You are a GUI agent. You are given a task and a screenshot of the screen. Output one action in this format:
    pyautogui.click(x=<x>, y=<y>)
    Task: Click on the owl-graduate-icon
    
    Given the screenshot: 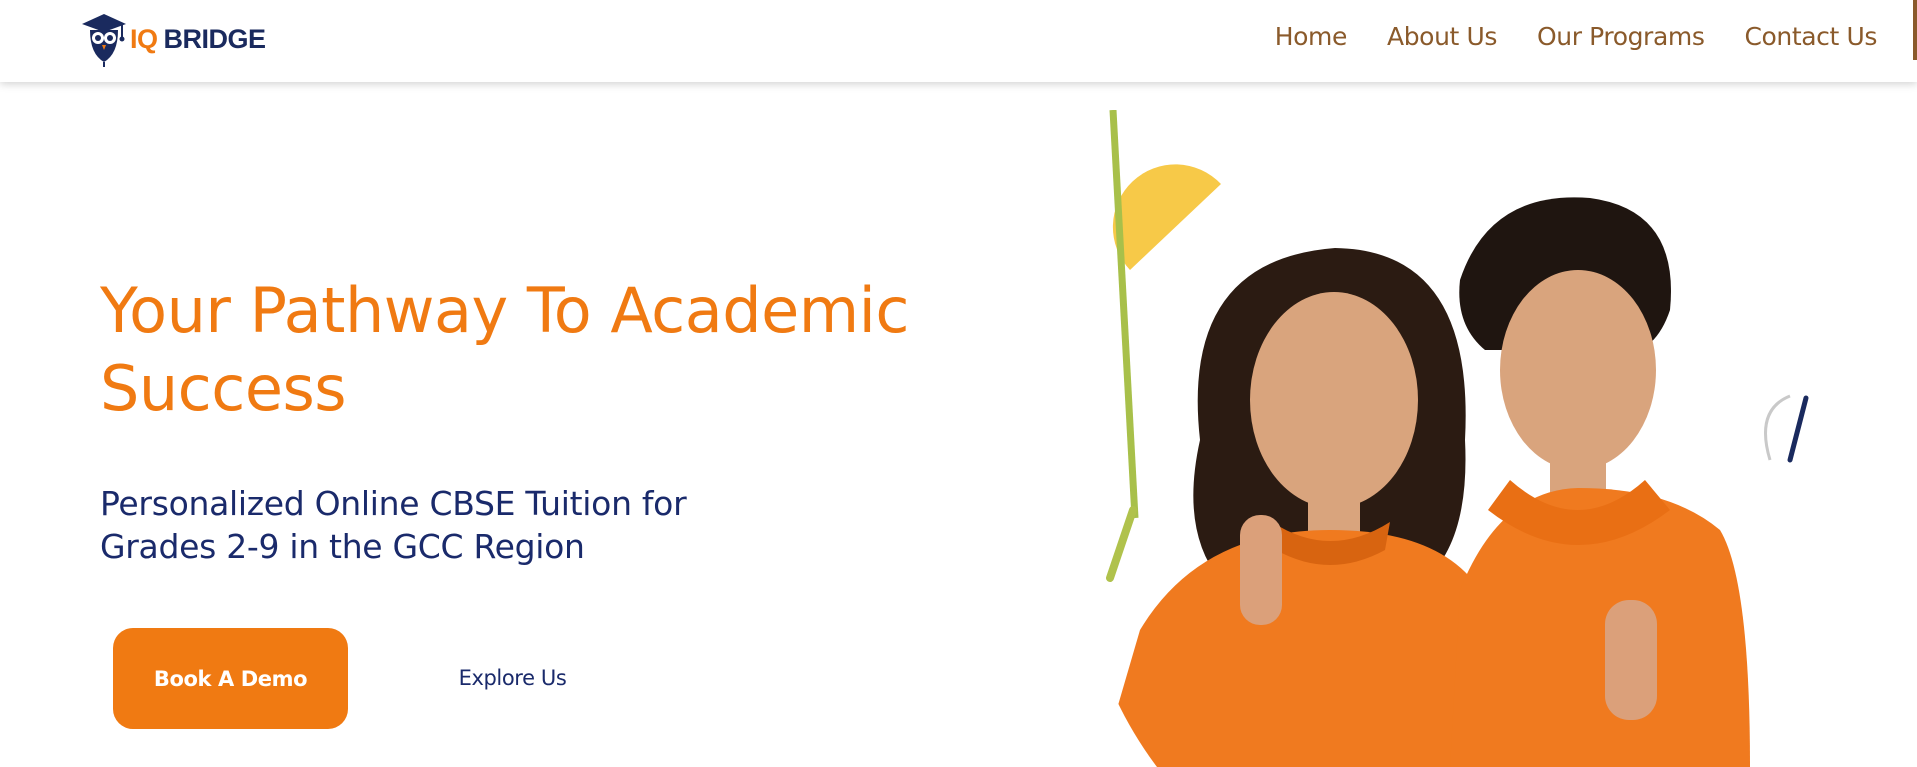 What is the action you would take?
    pyautogui.click(x=104, y=40)
    